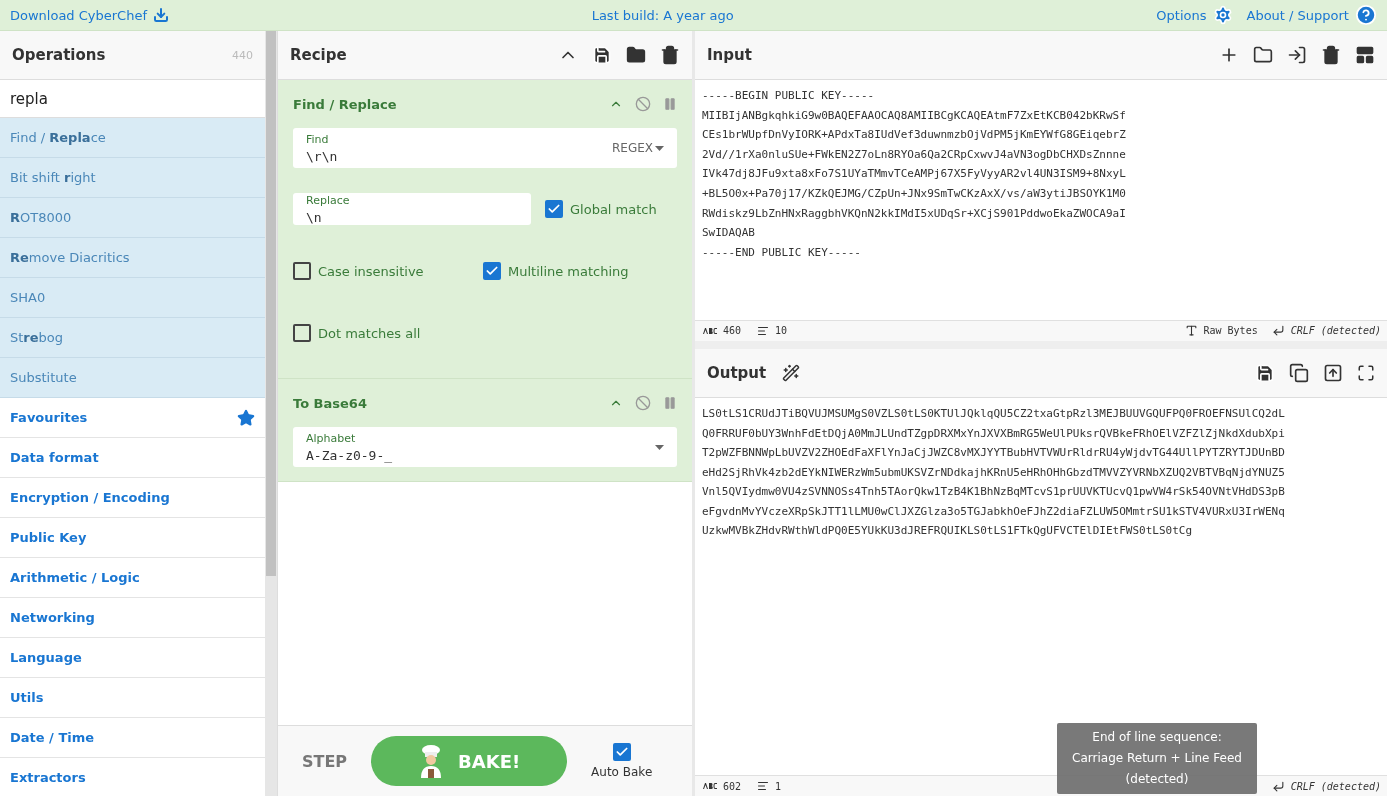 The image size is (1387, 796). I want to click on panel-title: Recipe, so click(318, 55).